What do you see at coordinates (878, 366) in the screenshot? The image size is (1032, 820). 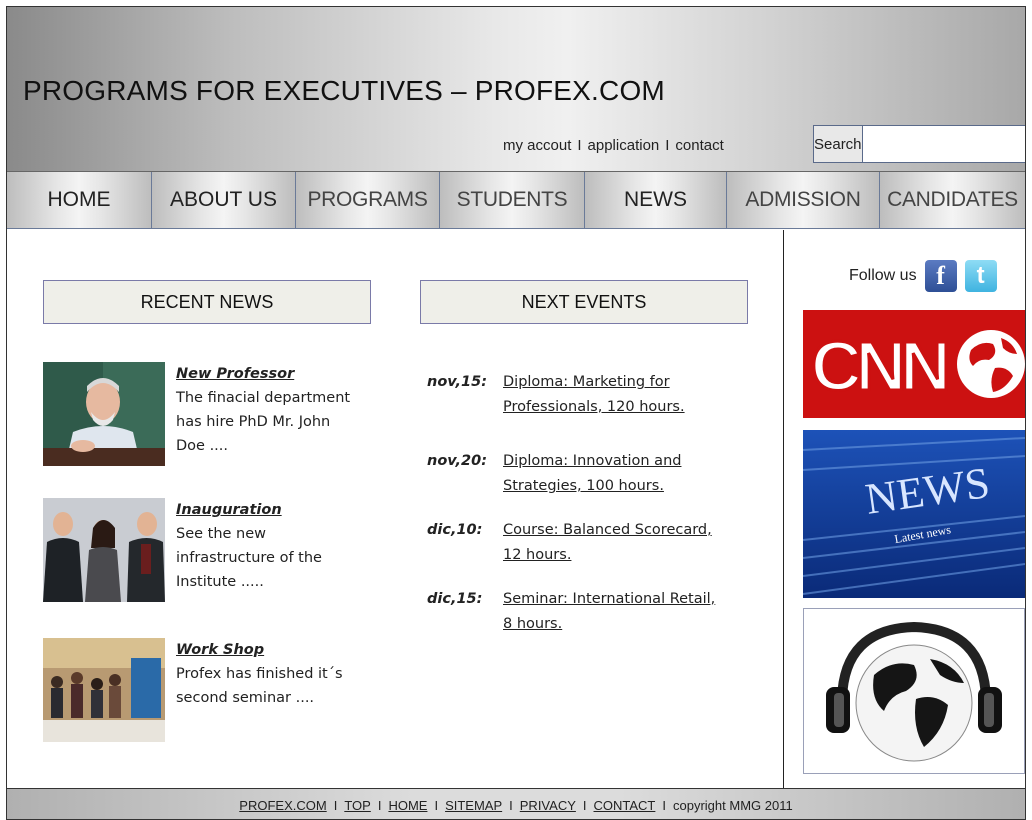 I see `cnn-logo-text: CNN` at bounding box center [878, 366].